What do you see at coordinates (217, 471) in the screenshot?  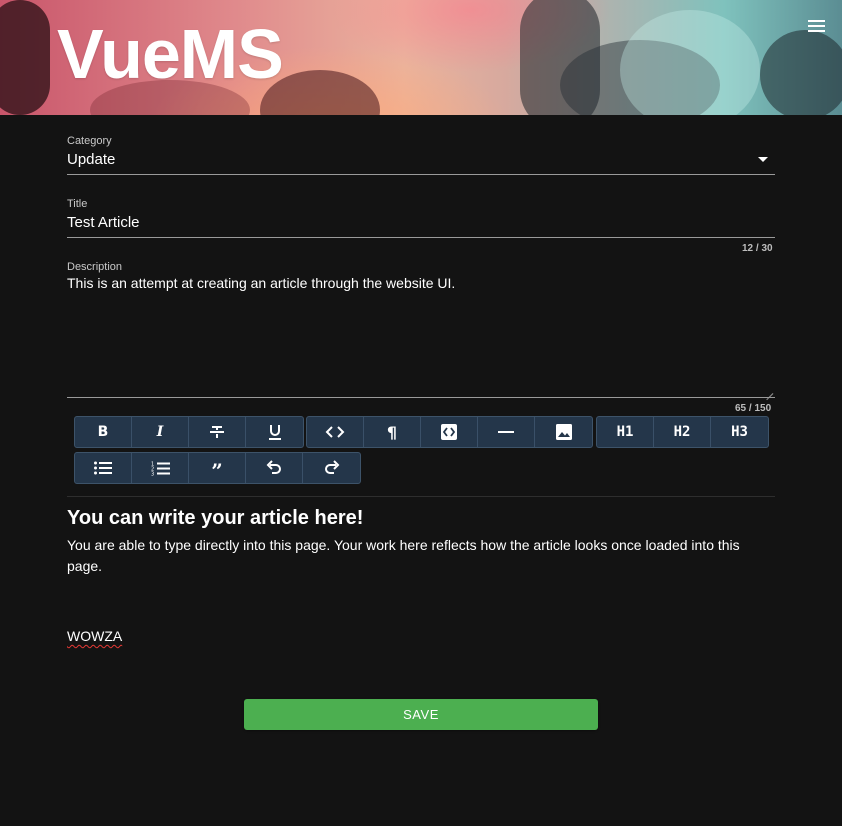 I see `blockquote-icon: ”` at bounding box center [217, 471].